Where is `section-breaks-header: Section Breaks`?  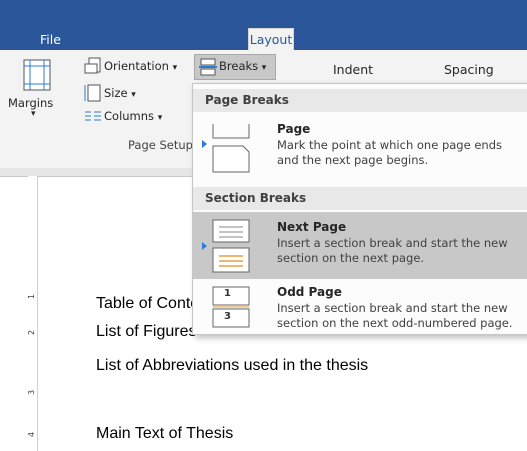 section-breaks-header: Section Breaks is located at coordinates (360, 198).